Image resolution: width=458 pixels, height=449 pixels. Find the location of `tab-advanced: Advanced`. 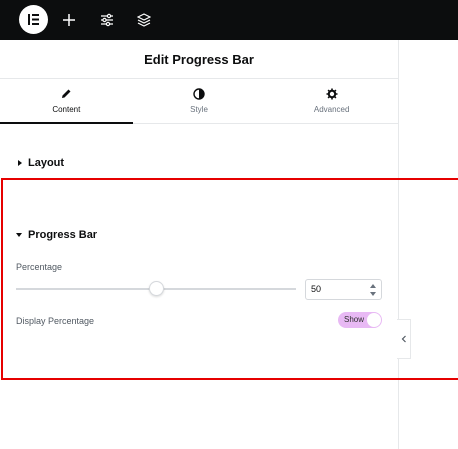

tab-advanced: Advanced is located at coordinates (331, 101).